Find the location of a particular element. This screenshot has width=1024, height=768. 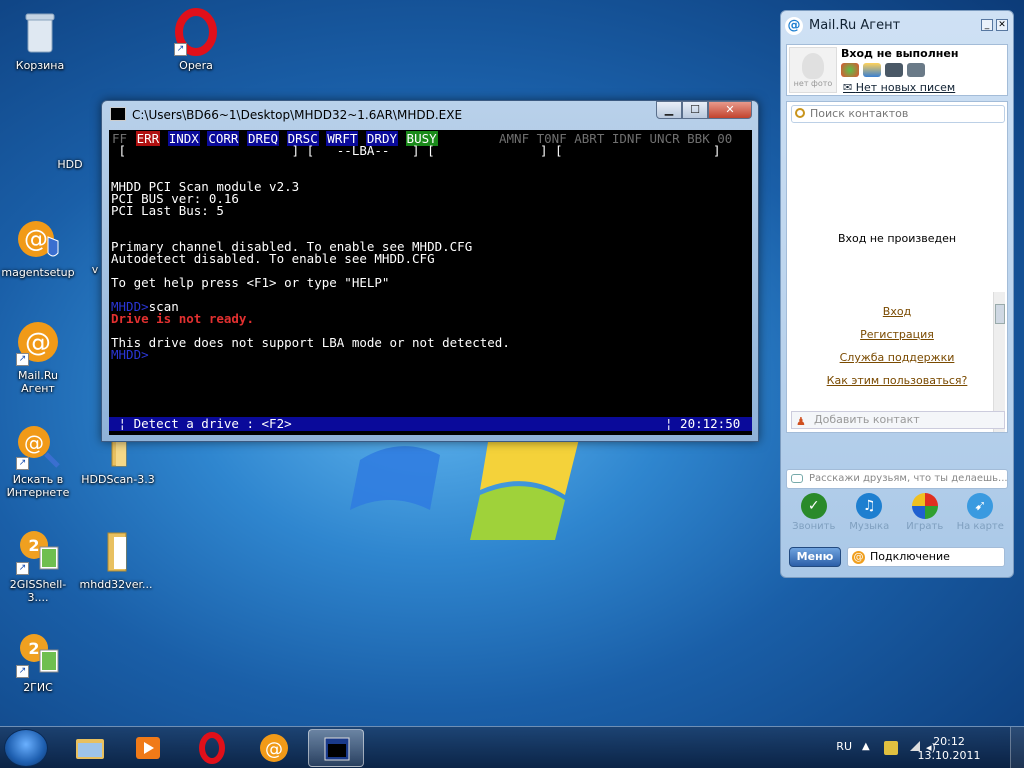

menu-button: Меню is located at coordinates (815, 557).